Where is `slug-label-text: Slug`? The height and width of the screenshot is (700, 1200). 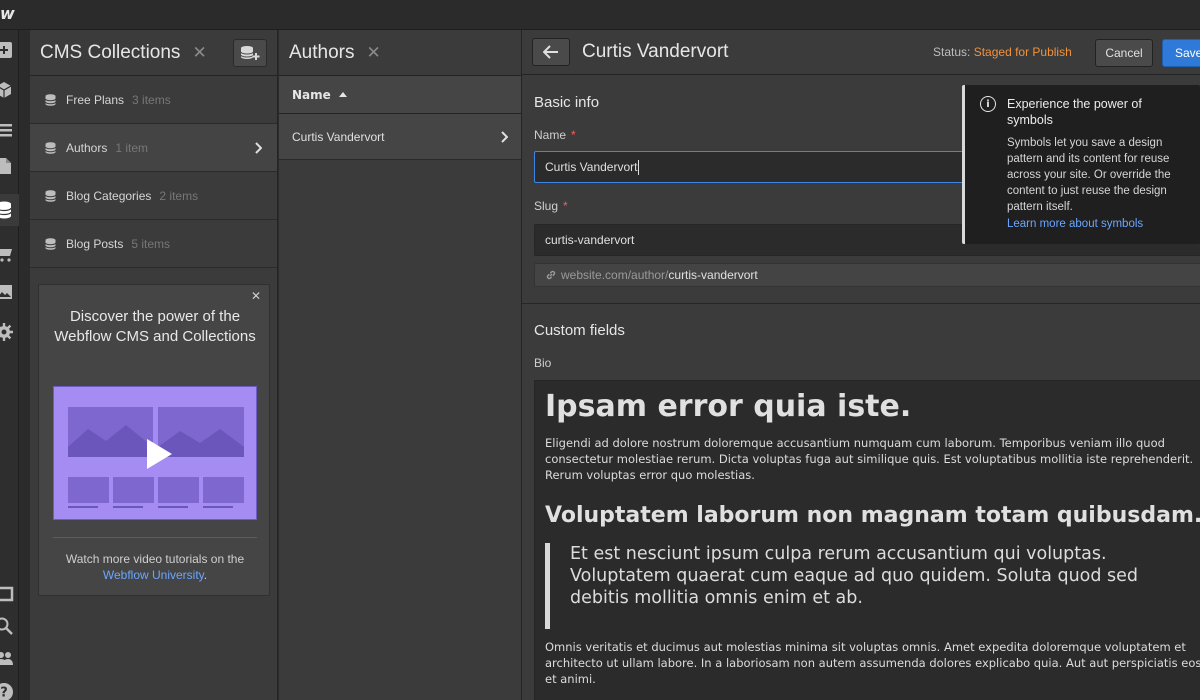 slug-label-text: Slug is located at coordinates (546, 206).